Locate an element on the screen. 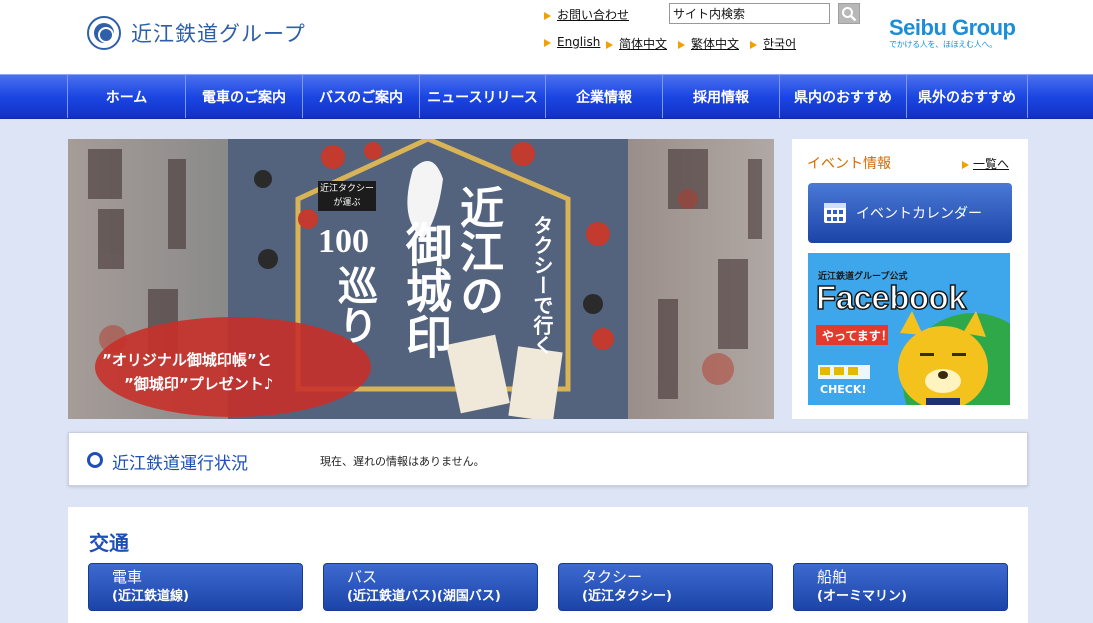 This screenshot has width=1093, height=623. event-title: イベント情報 is located at coordinates (849, 164).